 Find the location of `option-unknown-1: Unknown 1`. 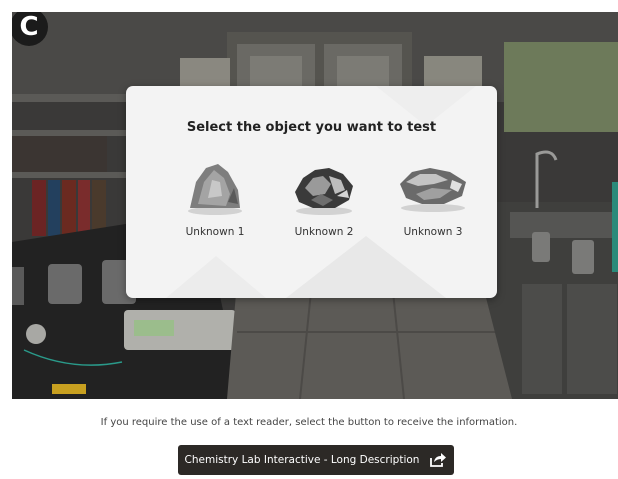

option-unknown-1: Unknown 1 is located at coordinates (215, 198).